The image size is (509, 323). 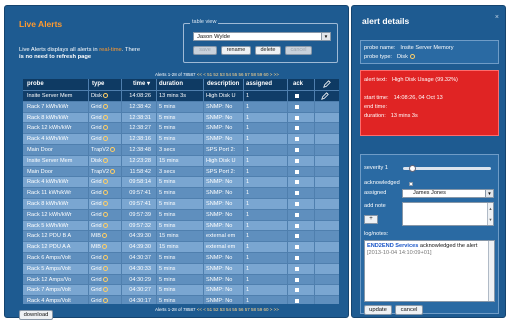 What do you see at coordinates (412, 168) in the screenshot?
I see `severity-slider-handle` at bounding box center [412, 168].